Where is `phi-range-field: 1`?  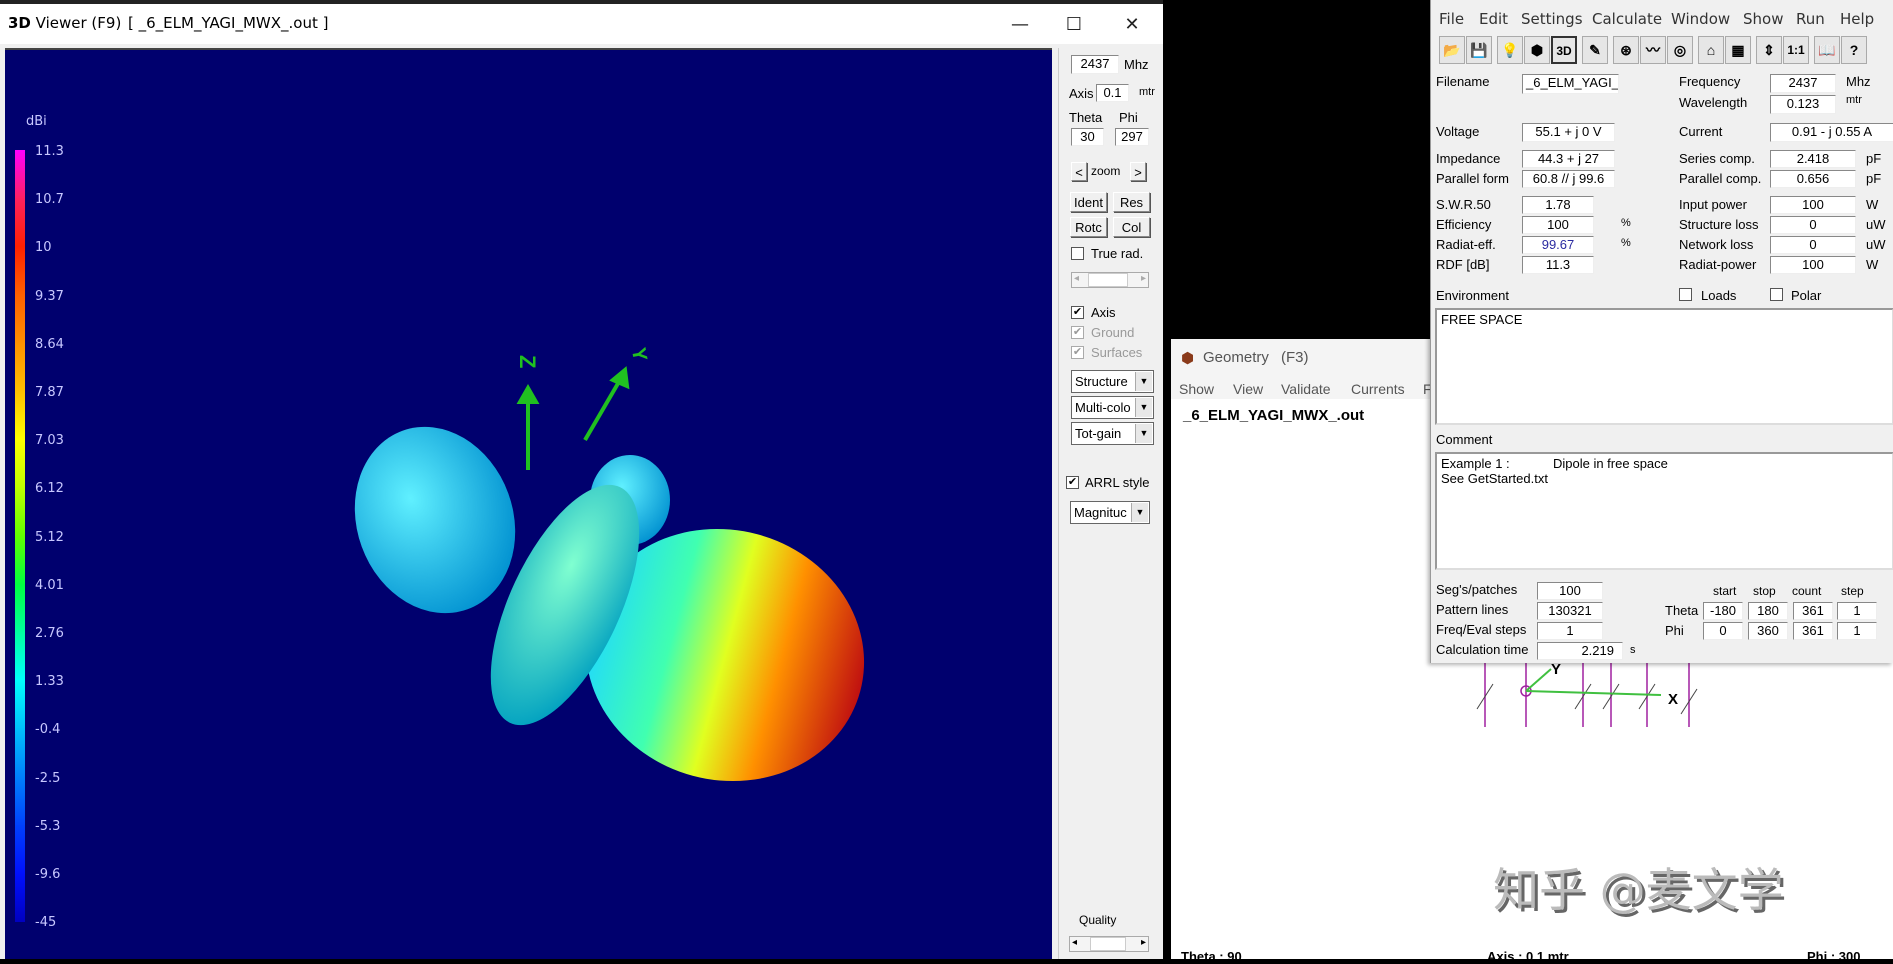
phi-range-field: 1 is located at coordinates (1857, 631).